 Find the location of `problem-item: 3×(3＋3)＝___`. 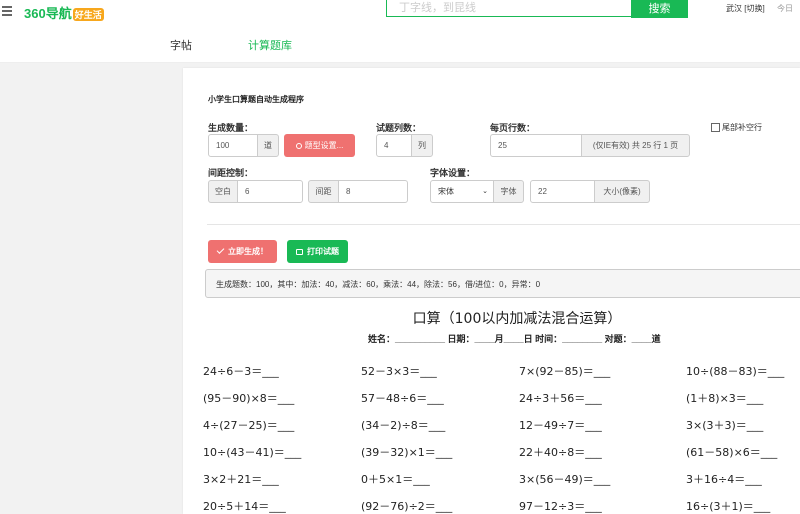

problem-item: 3×(3＋3)＝___ is located at coordinates (725, 425).